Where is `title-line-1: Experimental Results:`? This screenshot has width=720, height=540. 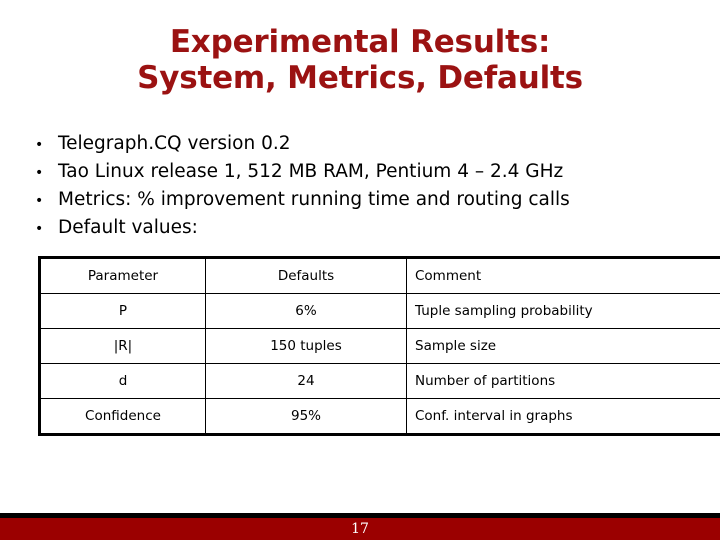
title-line-1: Experimental Results: is located at coordinates (360, 42).